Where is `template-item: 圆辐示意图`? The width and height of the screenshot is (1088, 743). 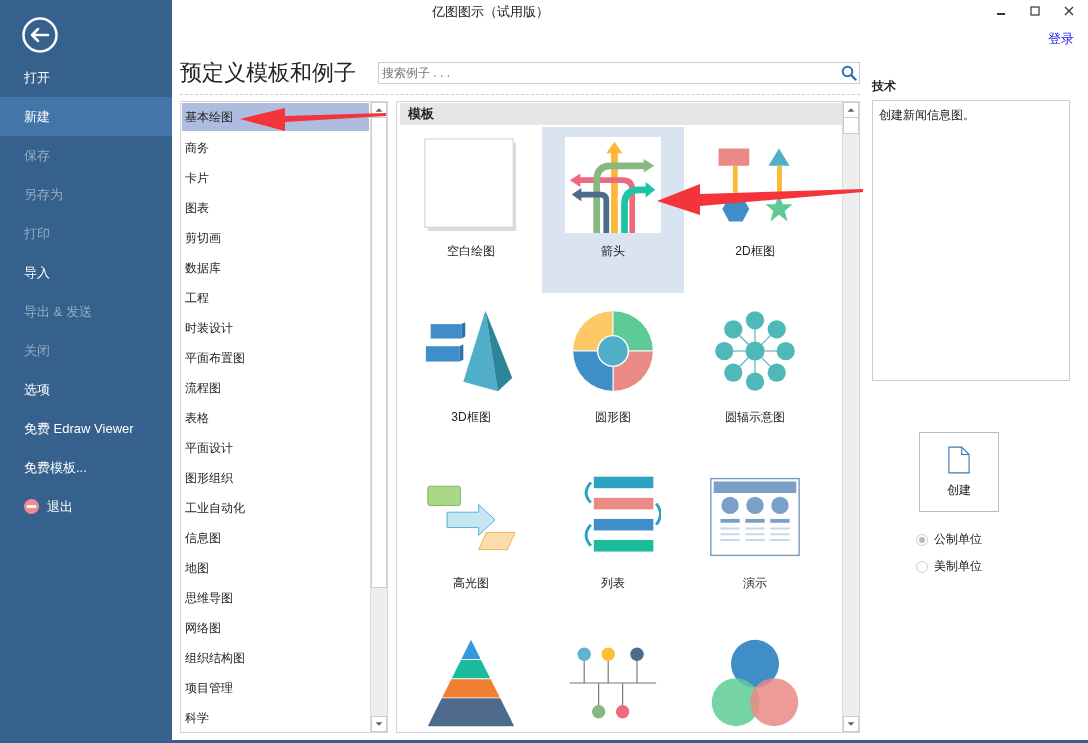 template-item: 圆辐示意图 is located at coordinates (755, 376).